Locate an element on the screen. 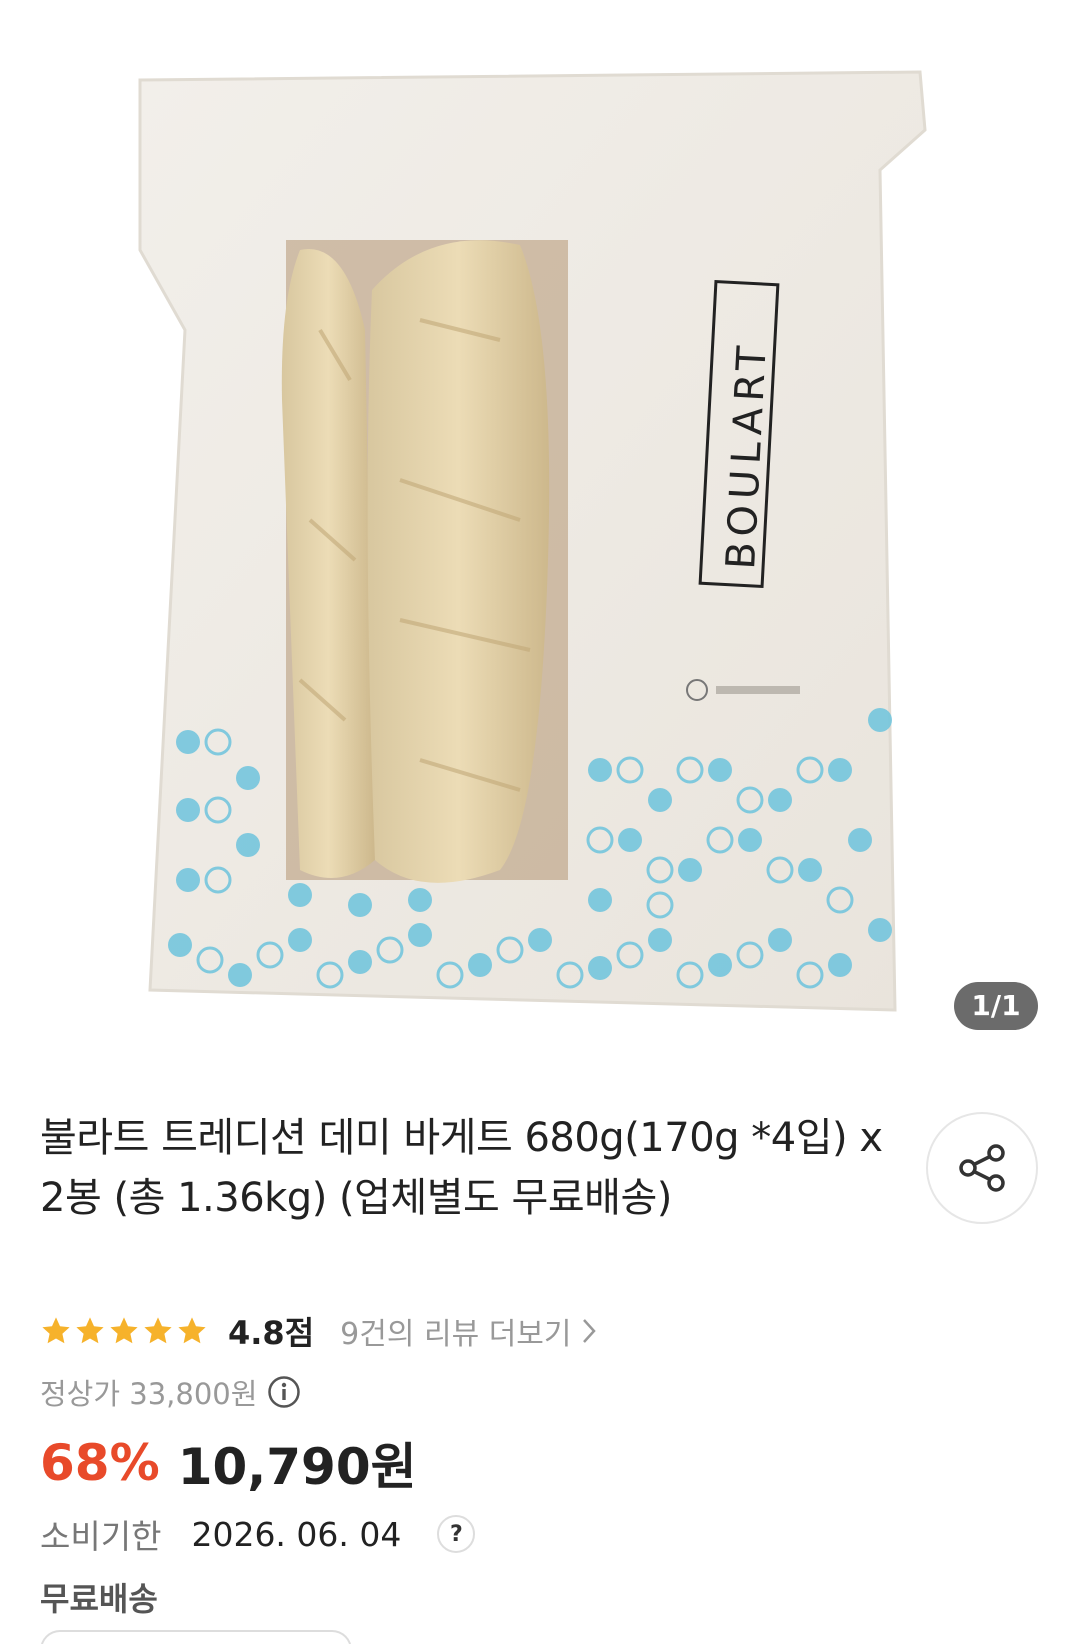  help-icon: ? is located at coordinates (456, 1534).